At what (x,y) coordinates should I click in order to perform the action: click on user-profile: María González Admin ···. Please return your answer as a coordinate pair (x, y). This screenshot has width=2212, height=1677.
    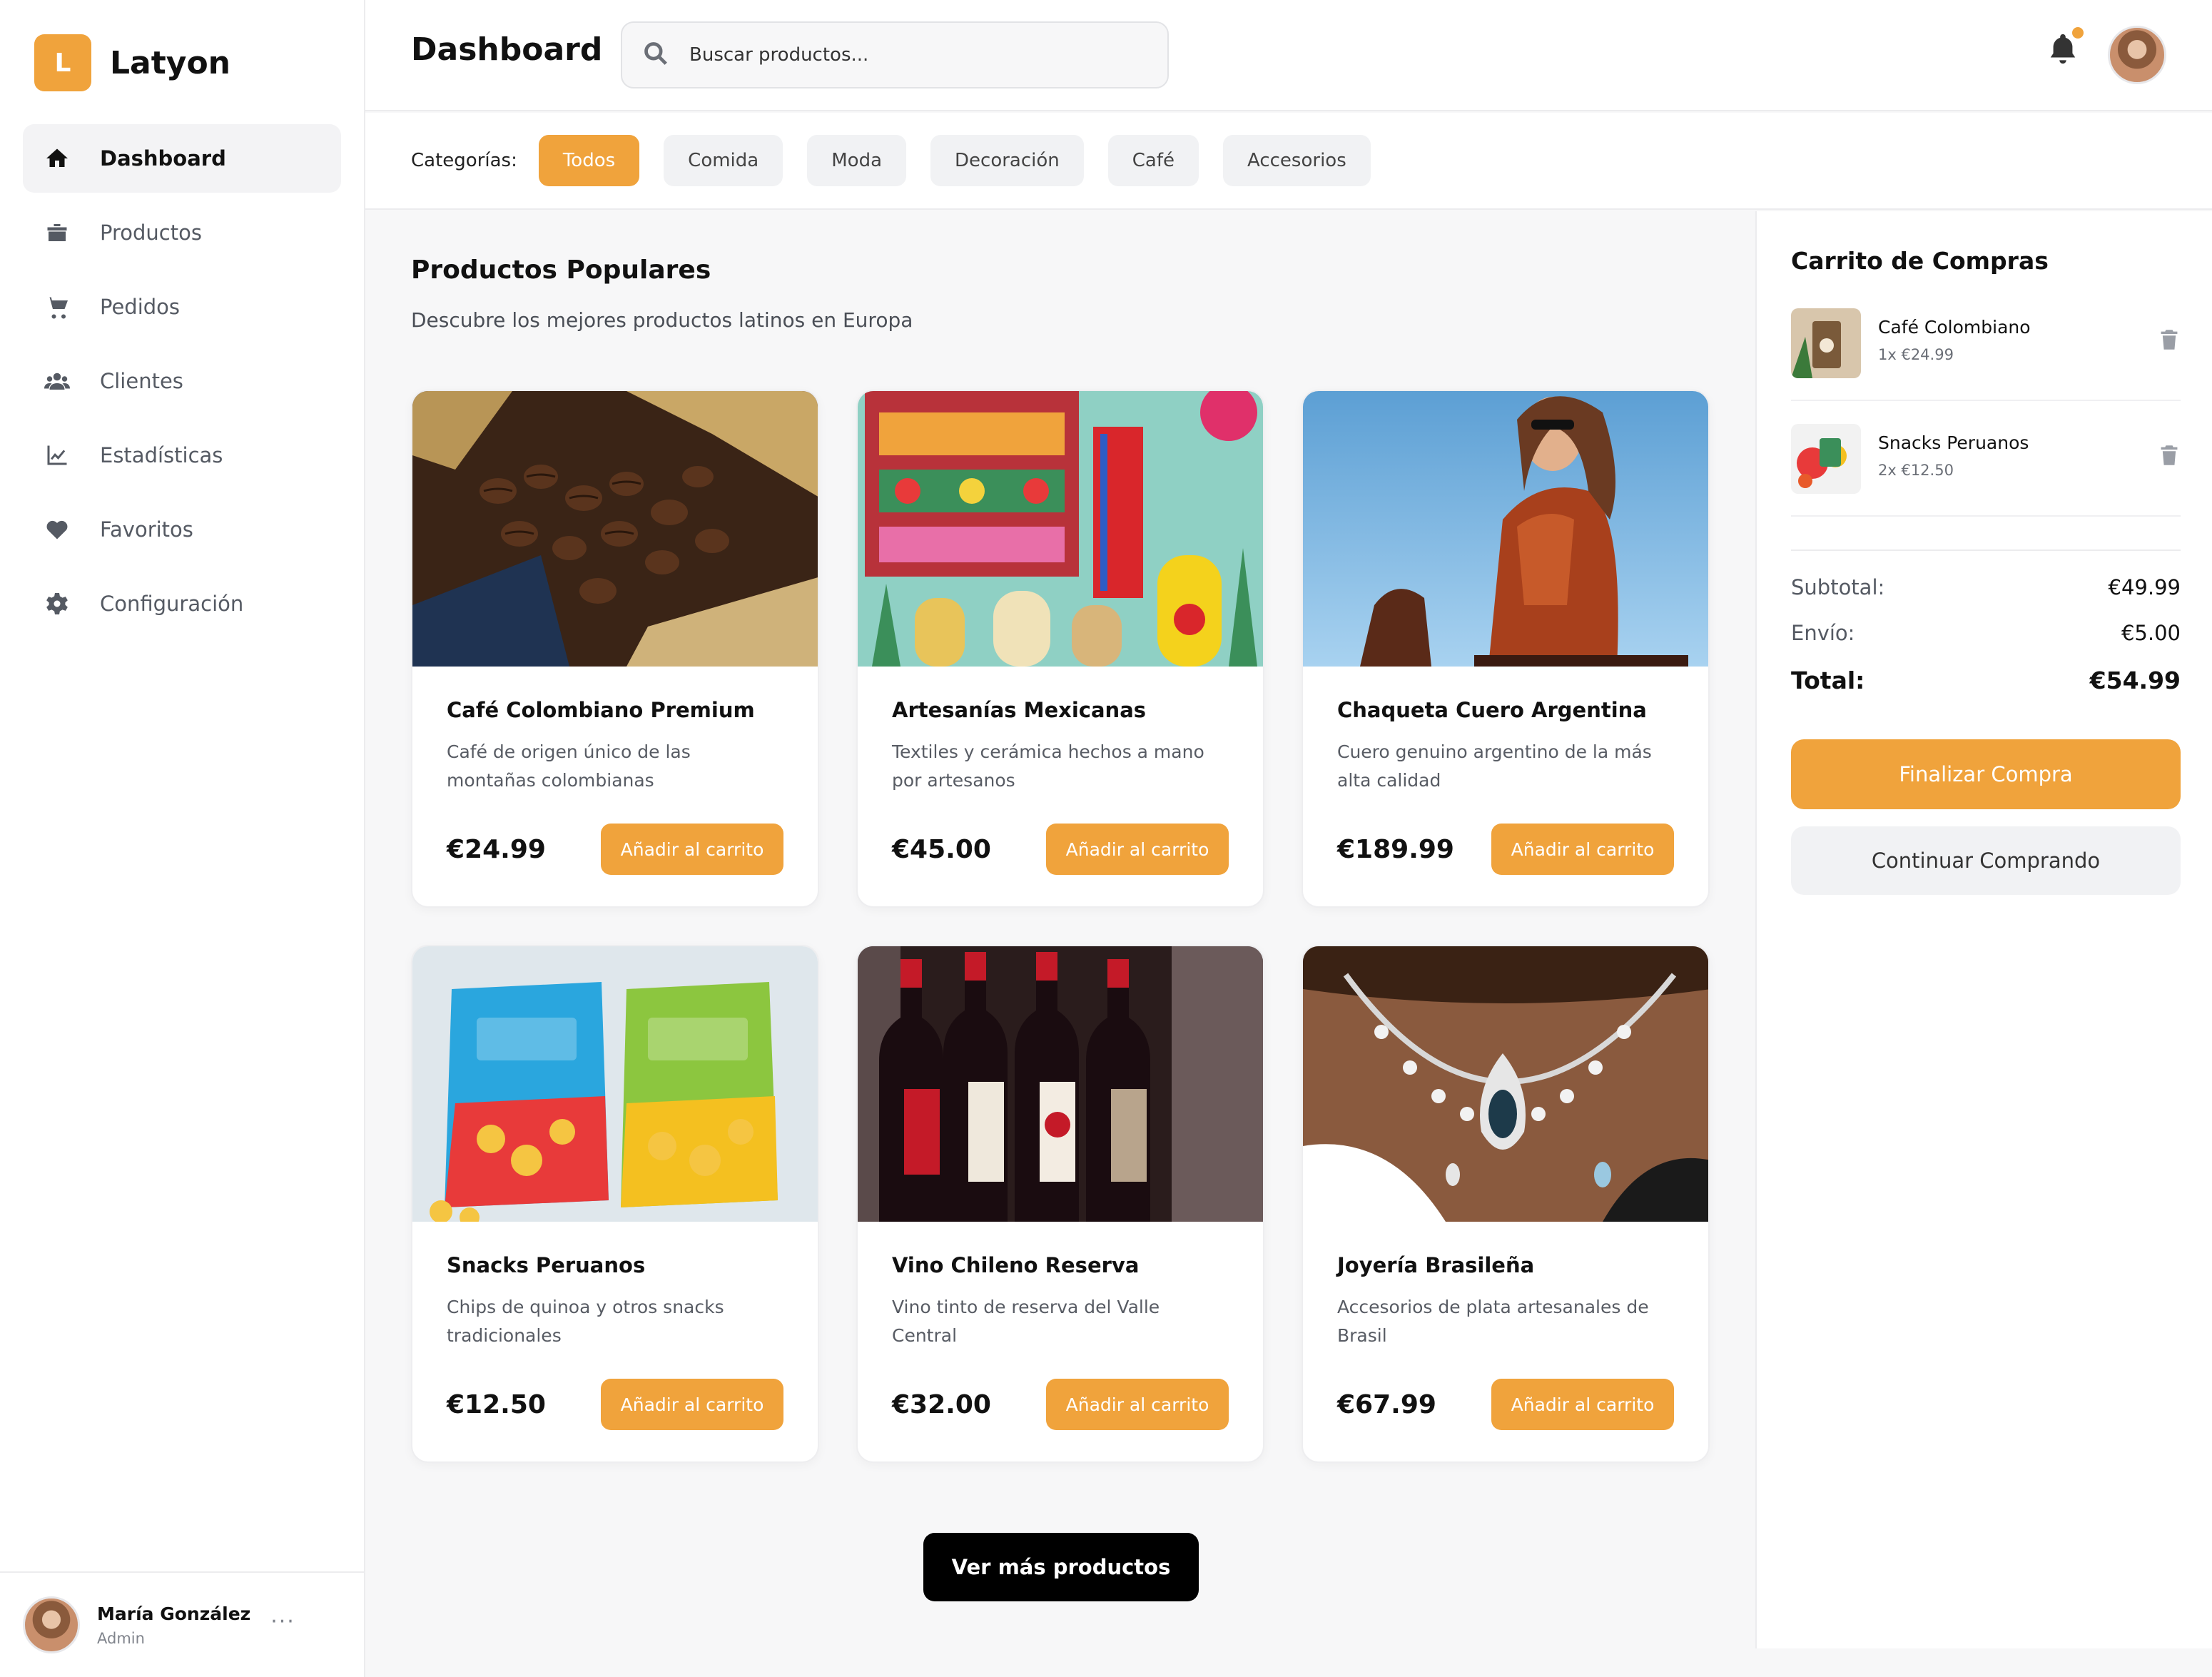
    Looking at the image, I should click on (182, 1624).